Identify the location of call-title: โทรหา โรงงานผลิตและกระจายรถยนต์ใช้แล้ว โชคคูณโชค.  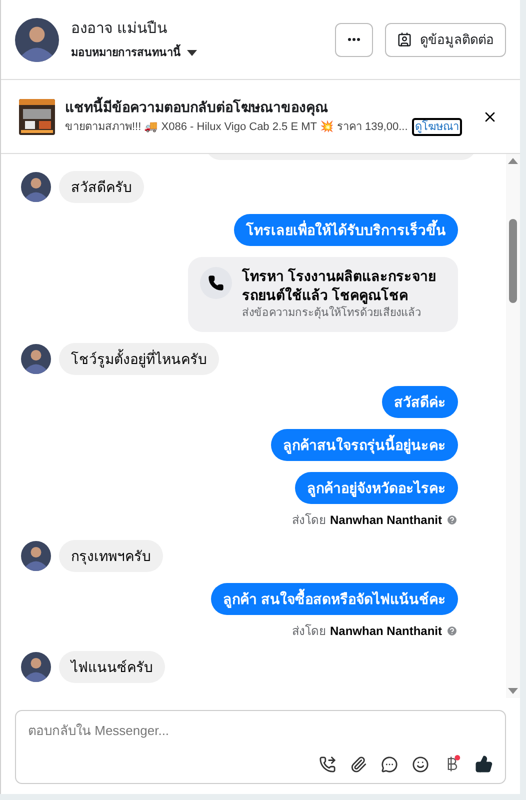
(339, 286).